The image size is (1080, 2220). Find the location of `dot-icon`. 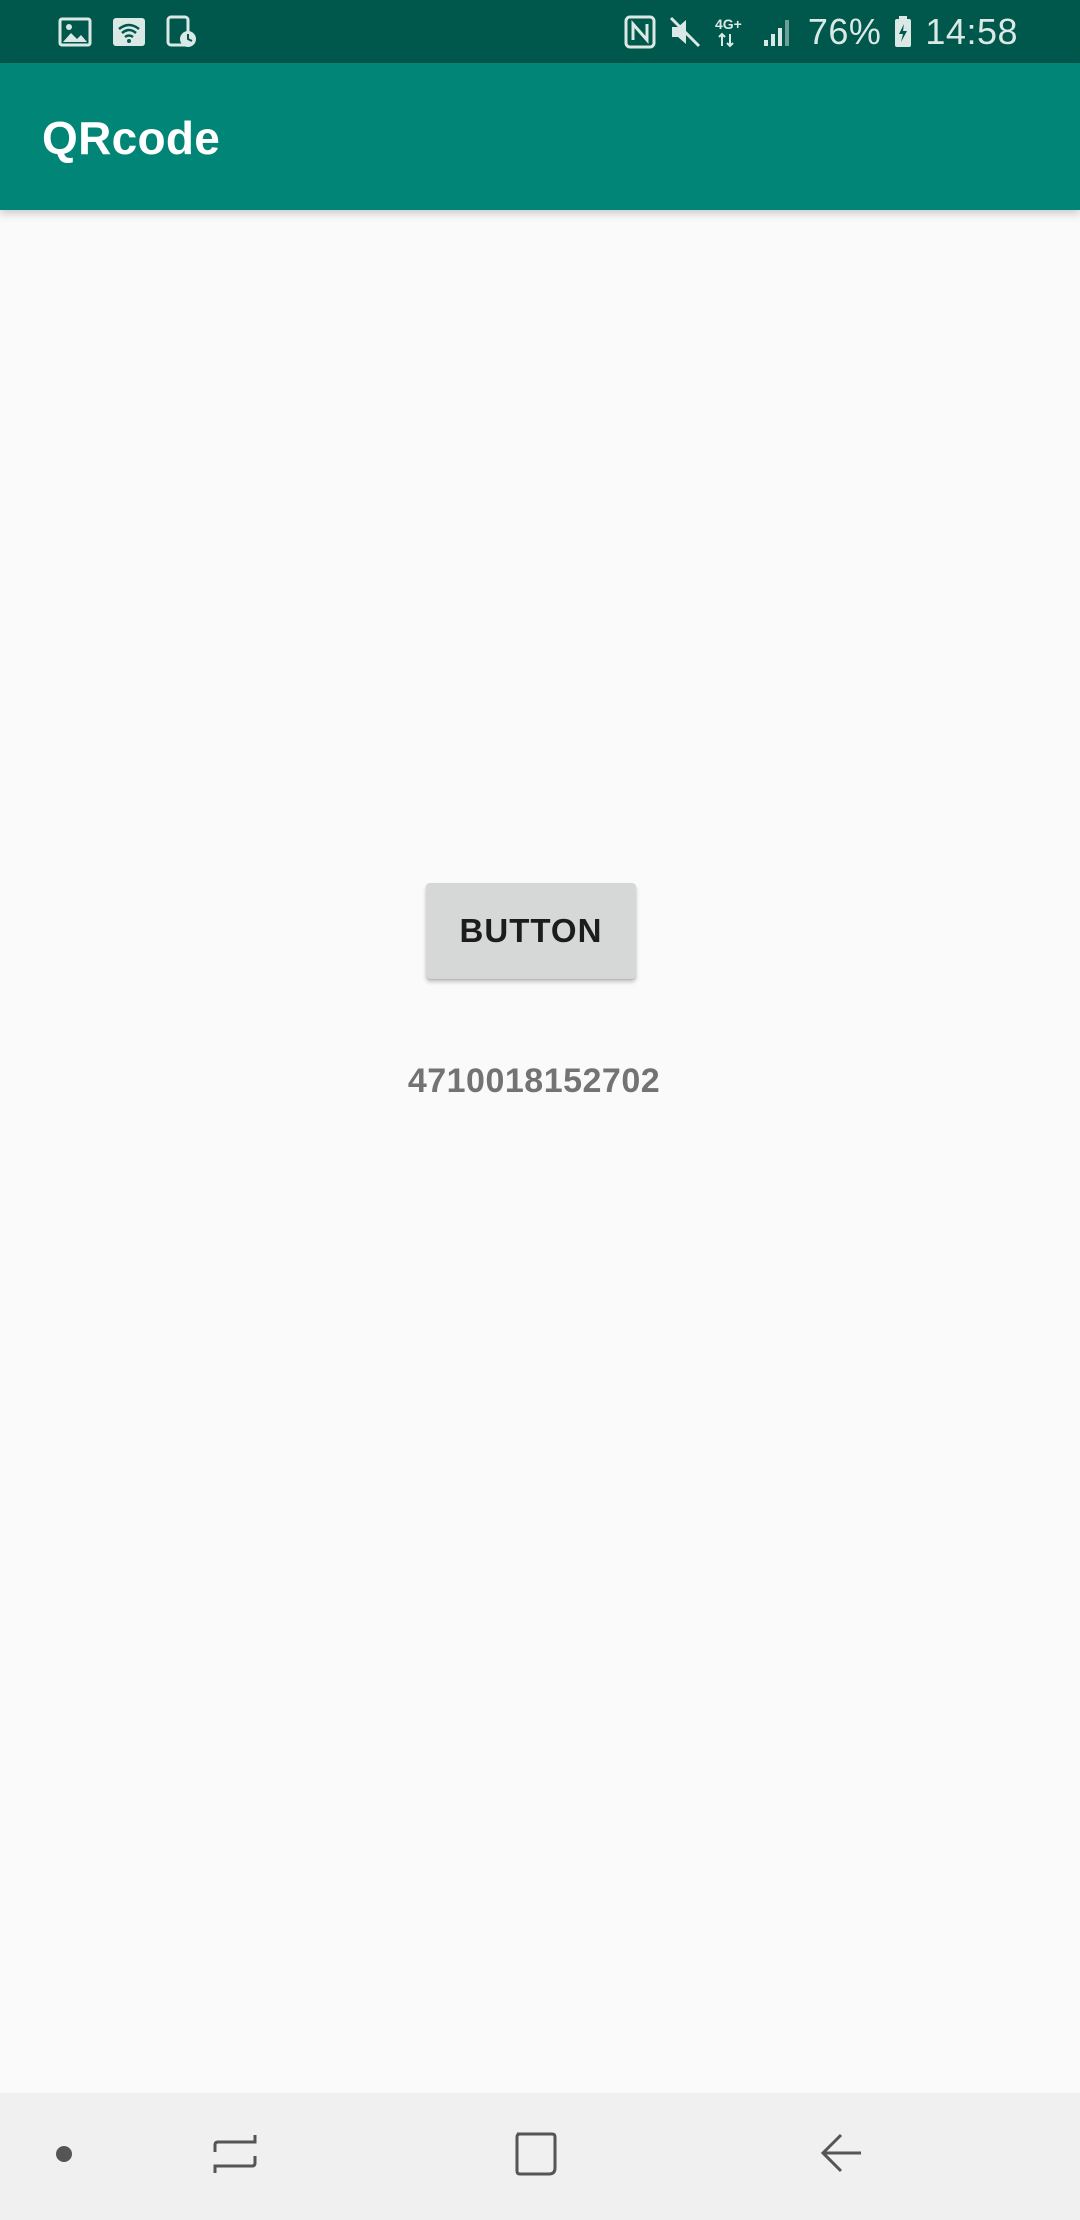

dot-icon is located at coordinates (64, 2156).